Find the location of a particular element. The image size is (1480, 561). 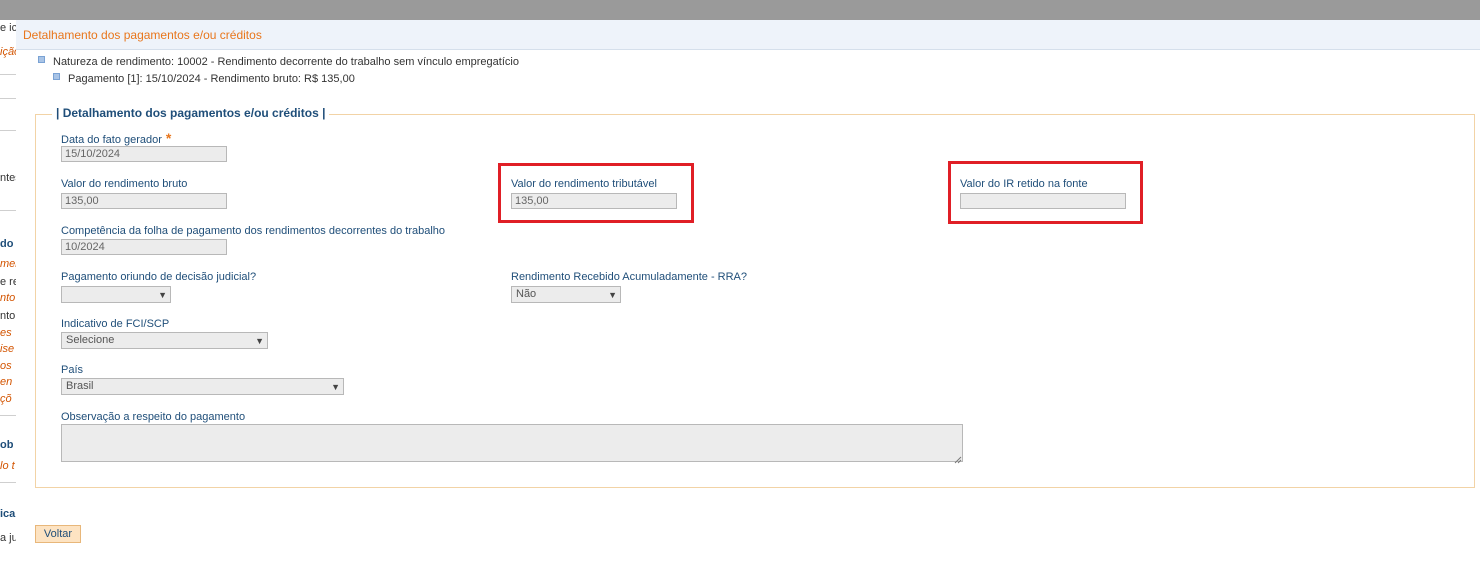

fci-scp-select: Selecione ▼ is located at coordinates (164, 340).